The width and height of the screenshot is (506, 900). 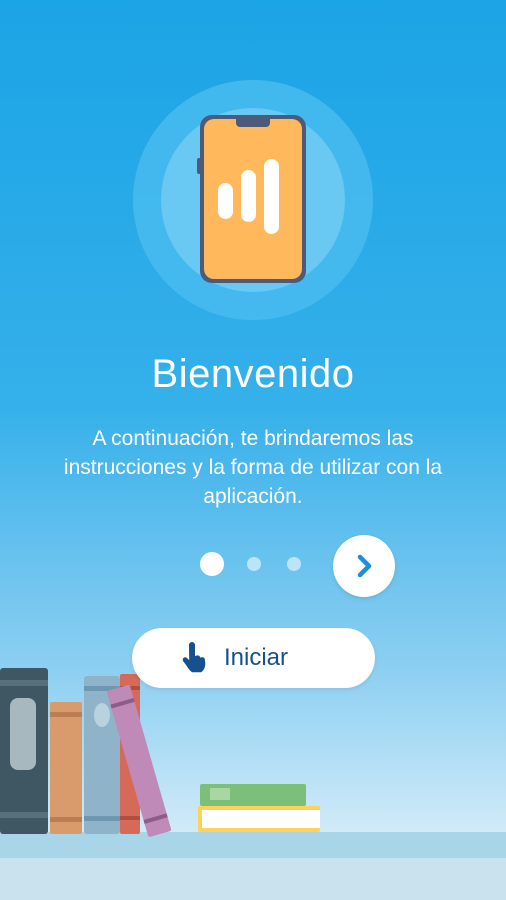 What do you see at coordinates (66, 768) in the screenshot?
I see `book-tan` at bounding box center [66, 768].